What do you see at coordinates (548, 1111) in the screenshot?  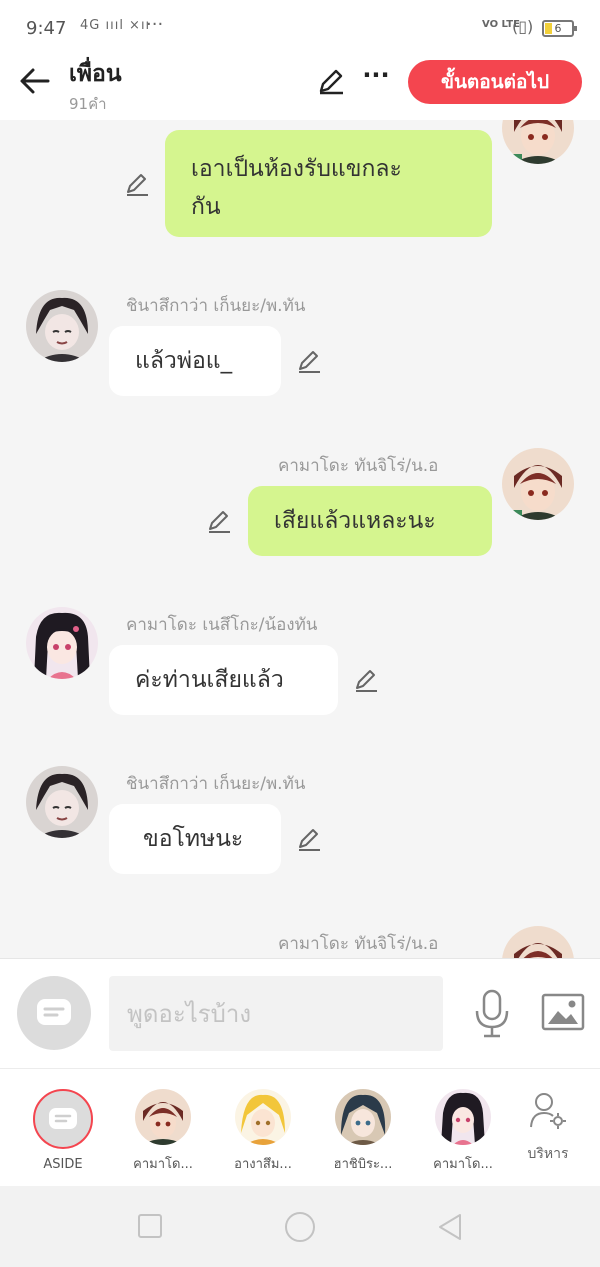 I see `user-settings-icon` at bounding box center [548, 1111].